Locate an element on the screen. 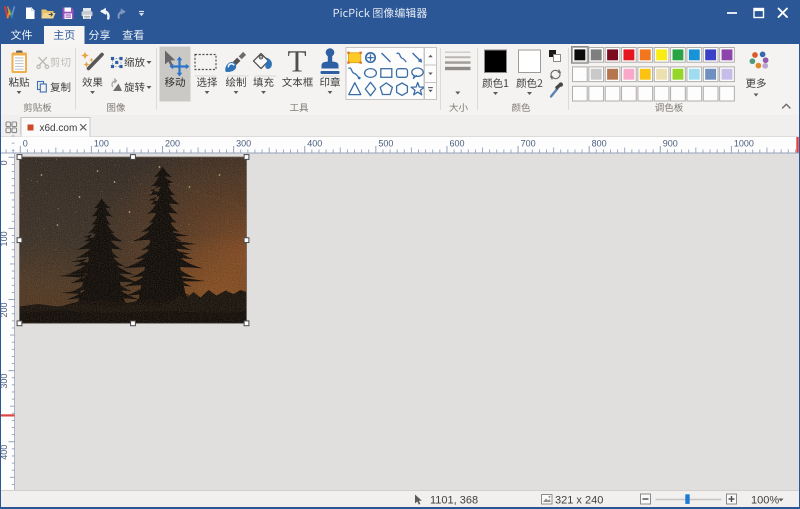 This screenshot has width=800, height=509. svg-text: 900 is located at coordinates (670, 144).